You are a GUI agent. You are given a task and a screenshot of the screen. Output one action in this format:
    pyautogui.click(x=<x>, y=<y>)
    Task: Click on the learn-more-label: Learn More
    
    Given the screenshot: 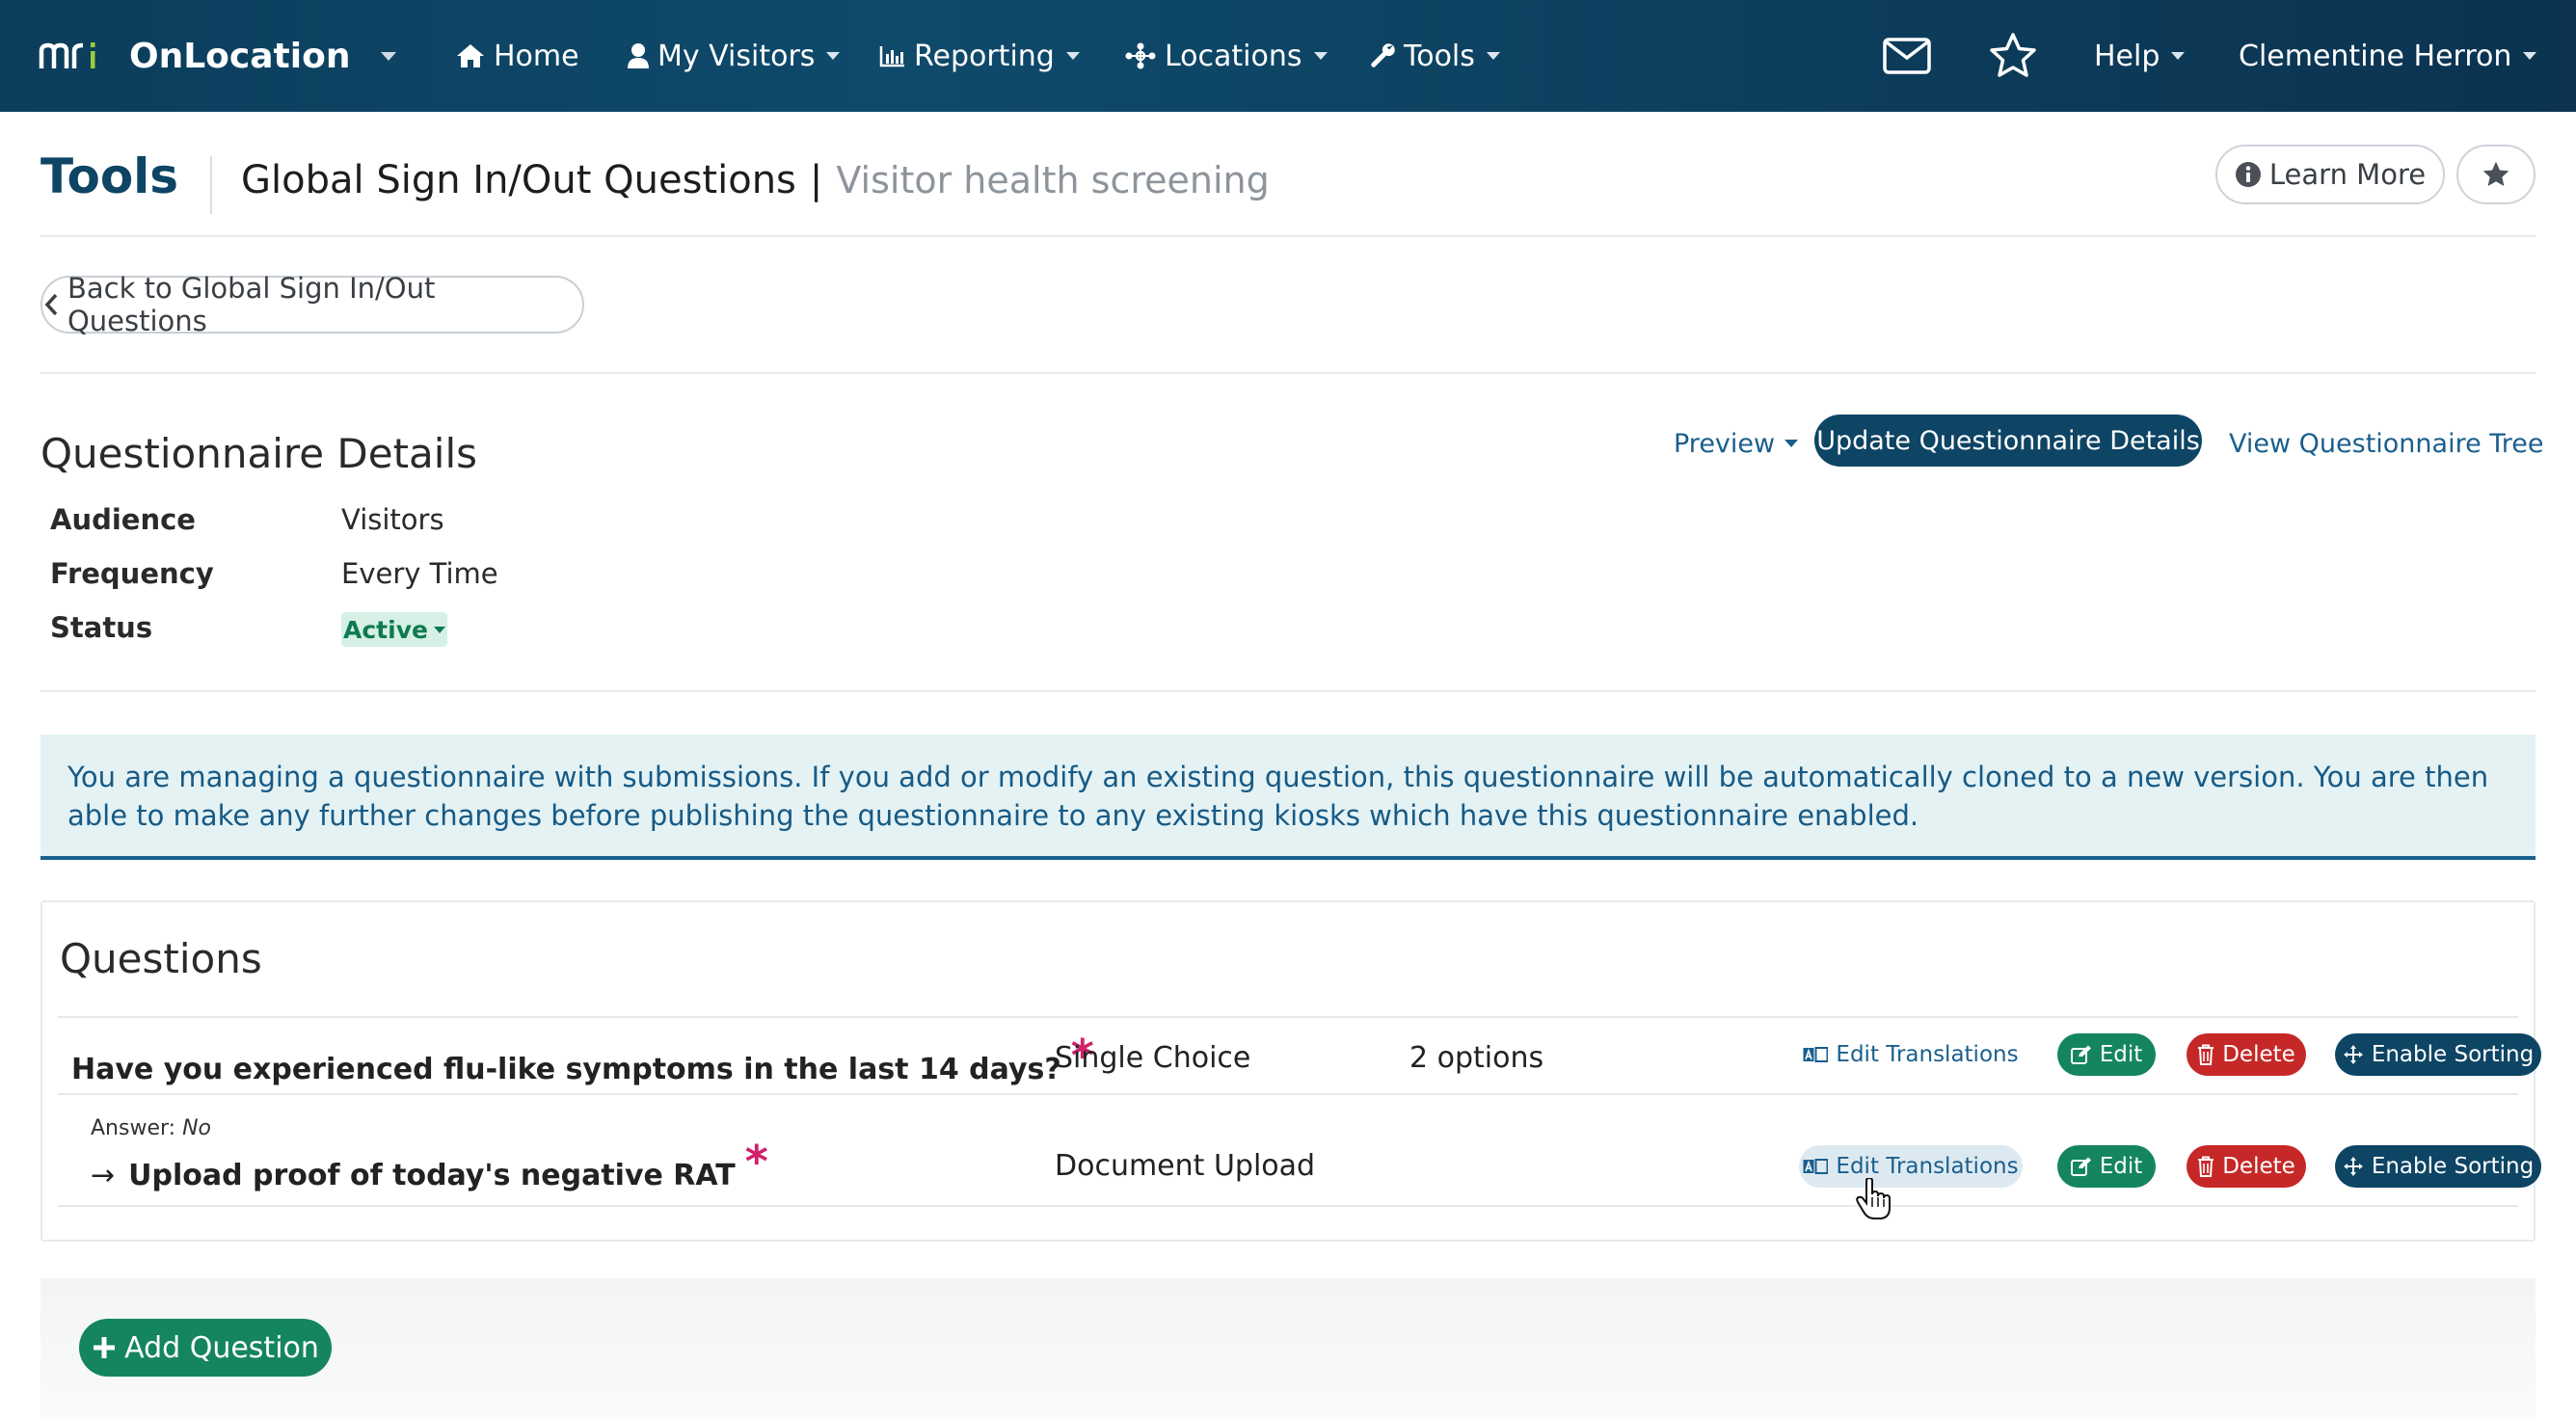 What is the action you would take?
    pyautogui.click(x=2347, y=174)
    